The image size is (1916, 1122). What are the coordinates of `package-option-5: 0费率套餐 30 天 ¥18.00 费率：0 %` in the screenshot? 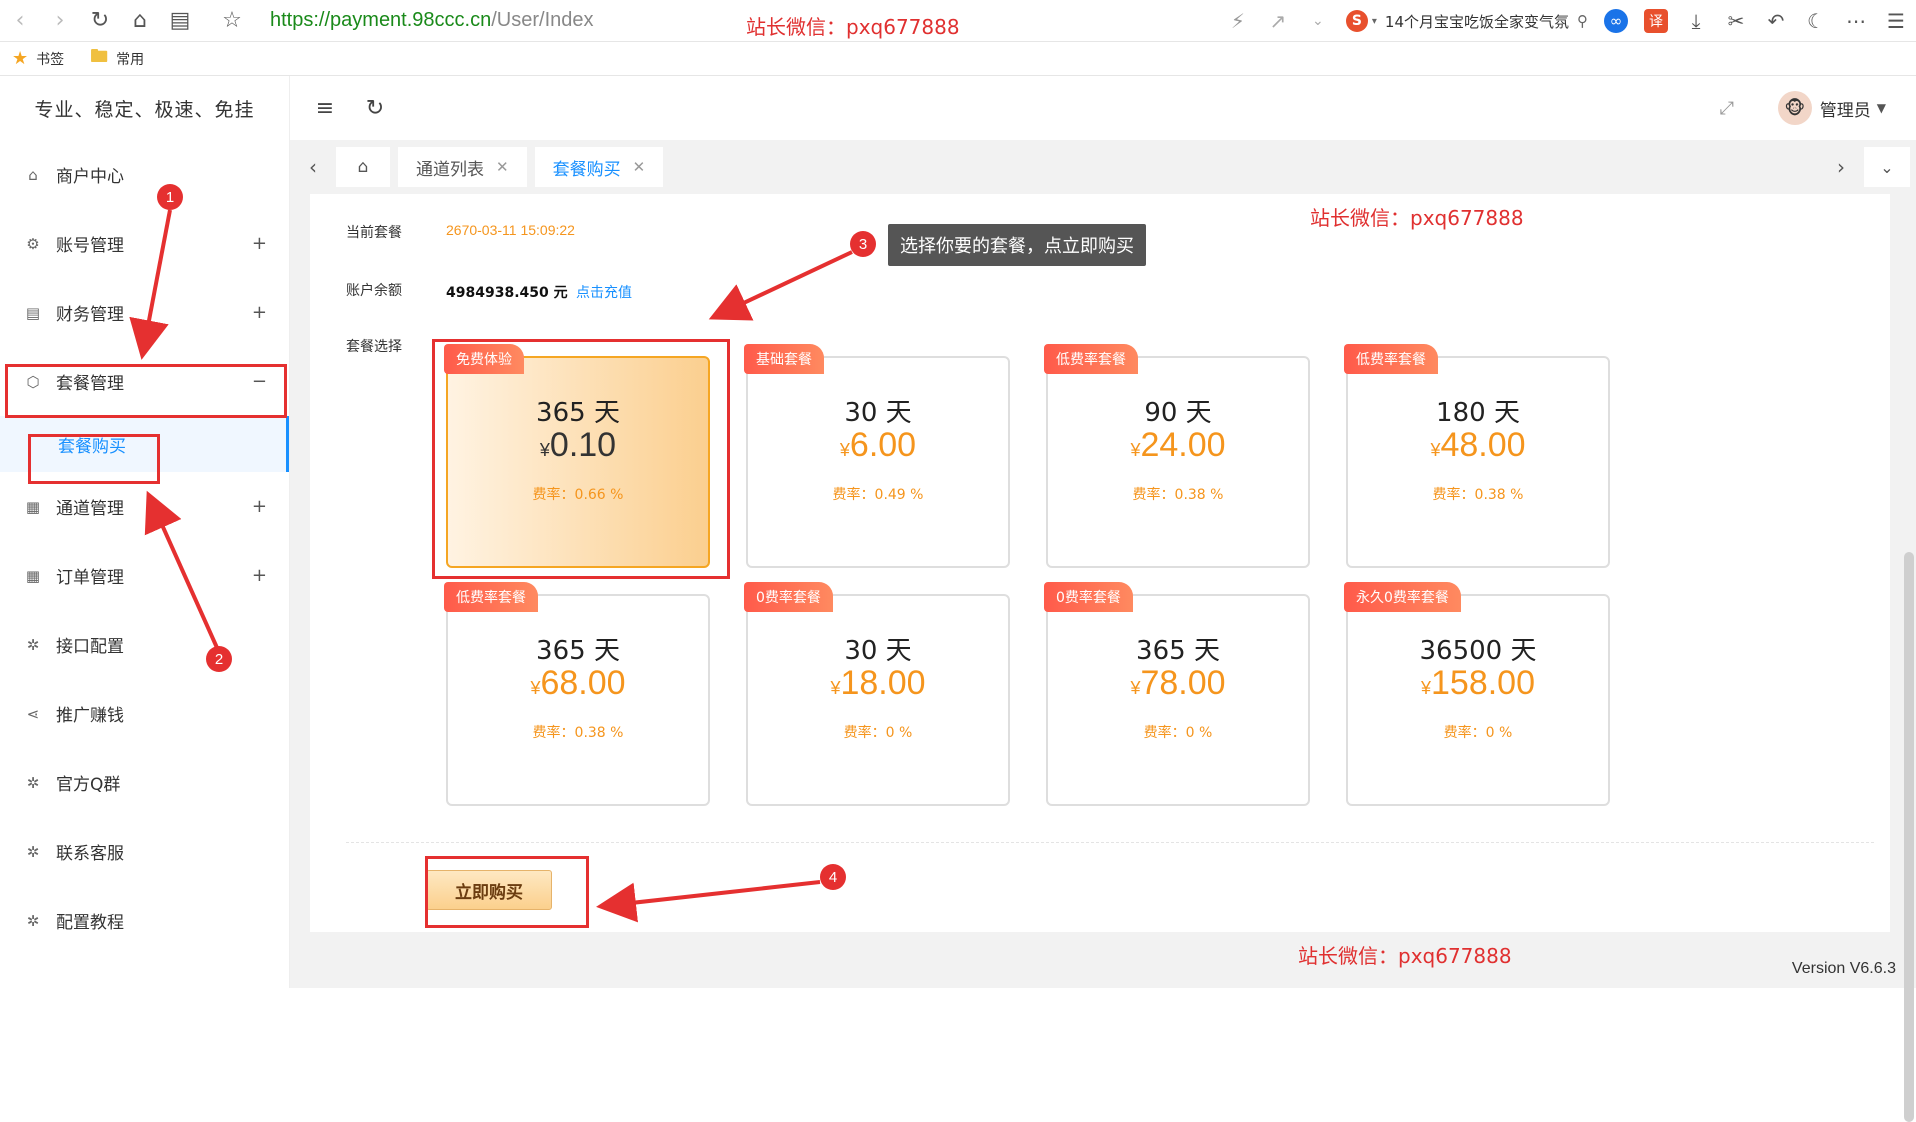 It's located at (877, 694).